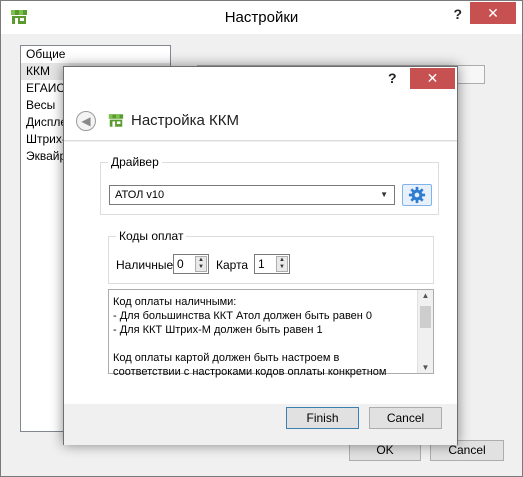 Image resolution: width=523 pixels, height=477 pixels. What do you see at coordinates (425, 331) in the screenshot?
I see `info-scrollbar: ▲ ▼` at bounding box center [425, 331].